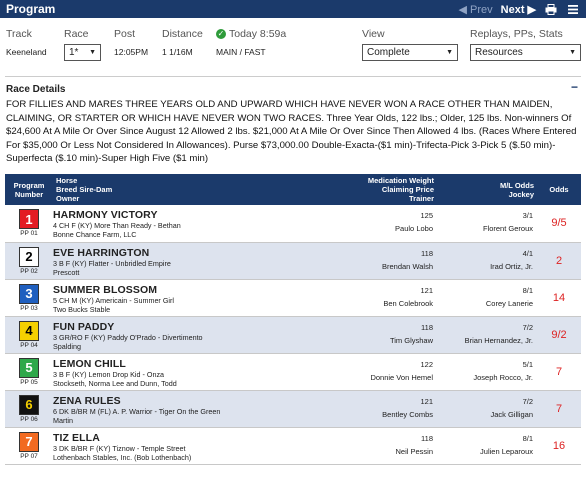  What do you see at coordinates (29, 456) in the screenshot?
I see `post-position: PP 07` at bounding box center [29, 456].